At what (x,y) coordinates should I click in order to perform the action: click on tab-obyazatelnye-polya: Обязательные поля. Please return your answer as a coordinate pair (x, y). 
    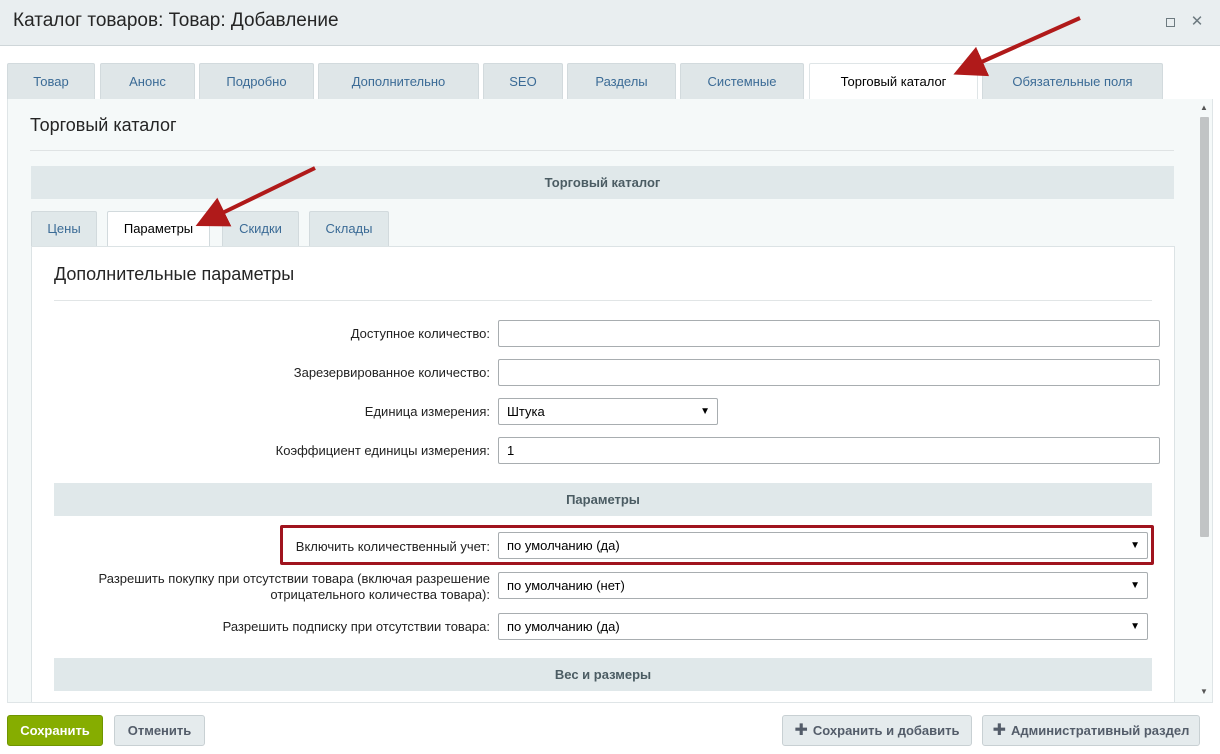
    Looking at the image, I should click on (1072, 81).